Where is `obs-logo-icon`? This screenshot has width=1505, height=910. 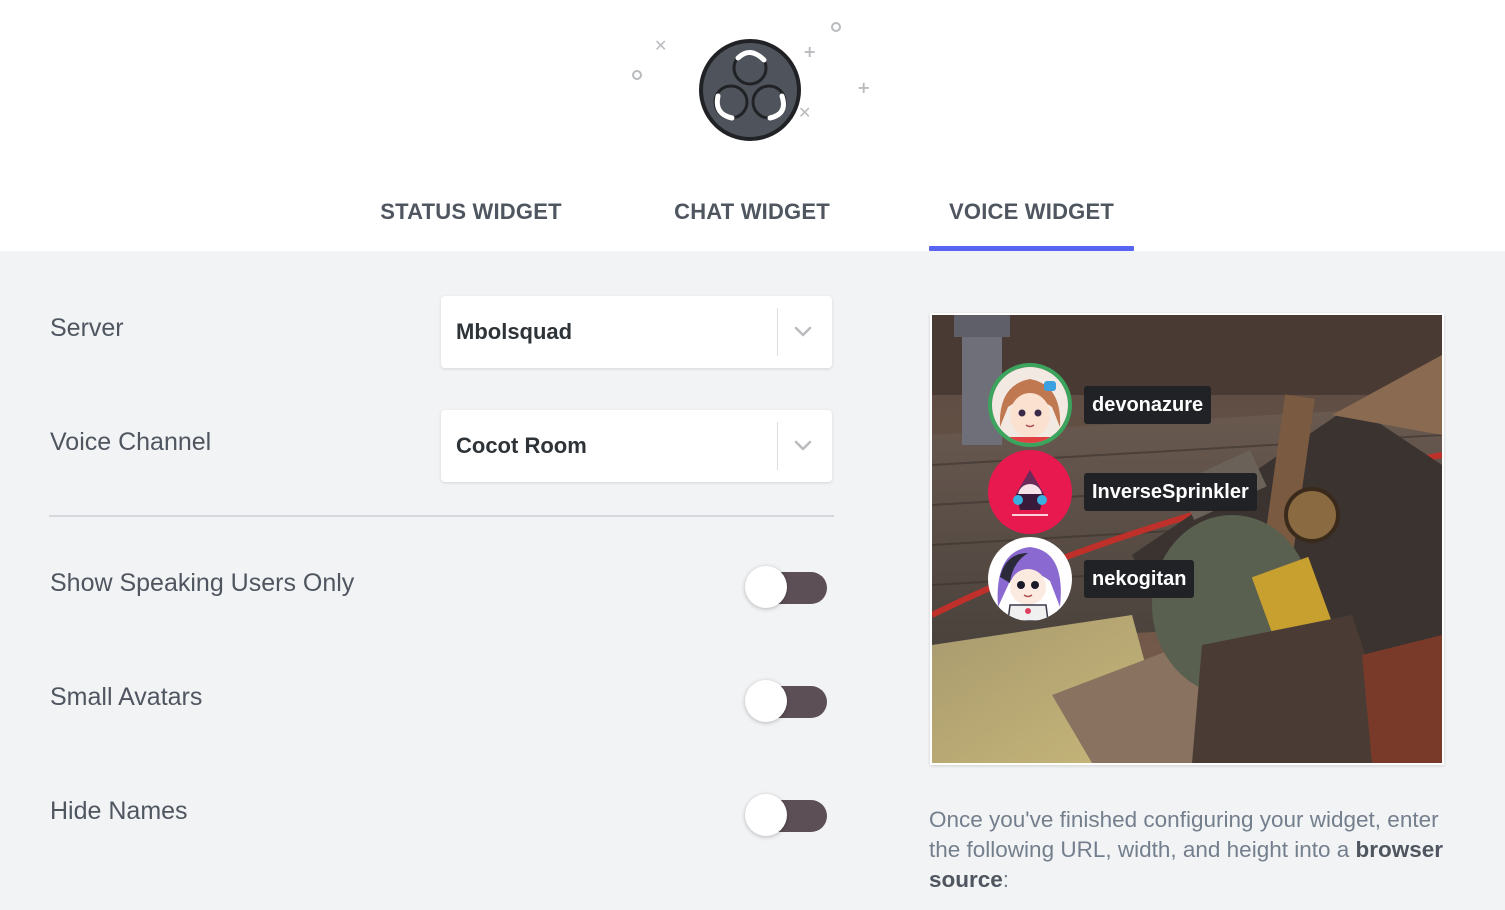
obs-logo-icon is located at coordinates (750, 90).